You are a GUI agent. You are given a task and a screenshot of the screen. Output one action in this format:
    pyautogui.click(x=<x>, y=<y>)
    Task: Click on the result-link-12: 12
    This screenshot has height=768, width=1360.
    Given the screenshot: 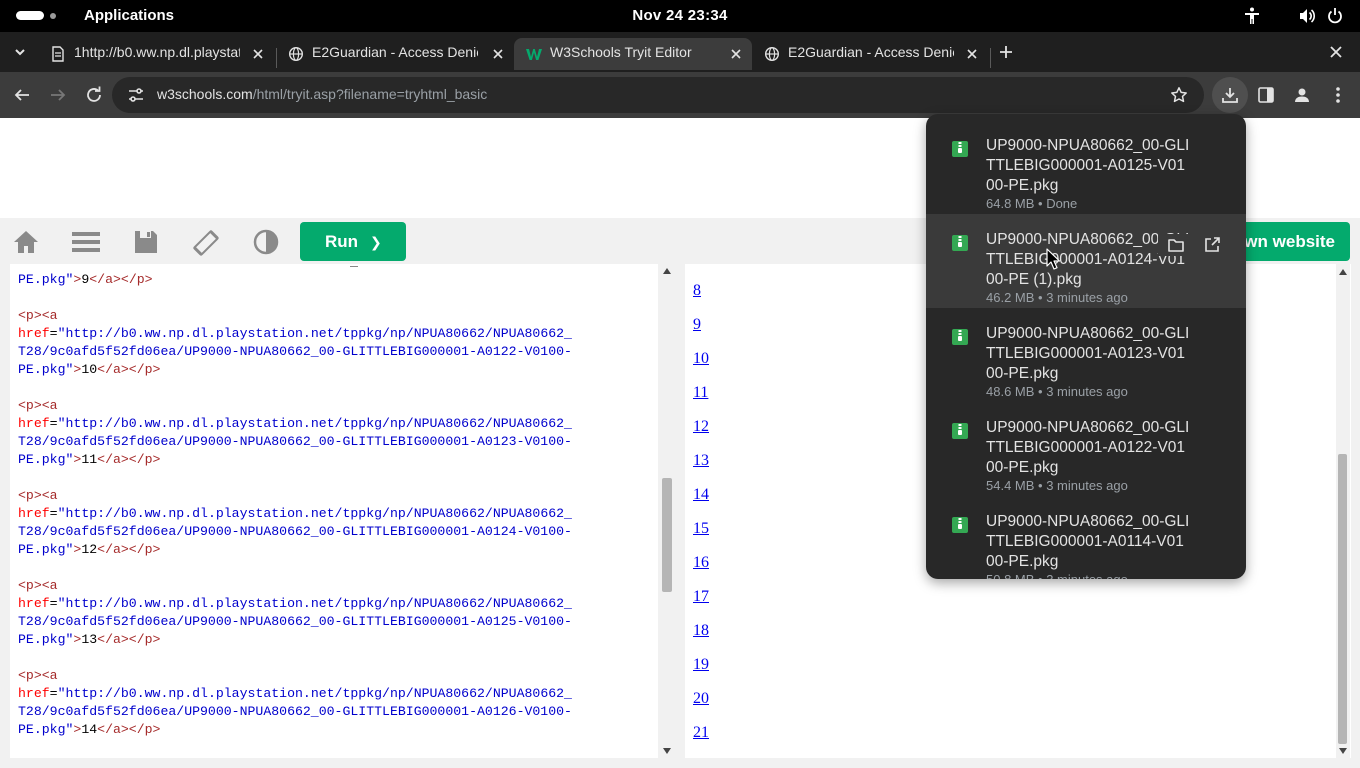 What is the action you would take?
    pyautogui.click(x=701, y=427)
    